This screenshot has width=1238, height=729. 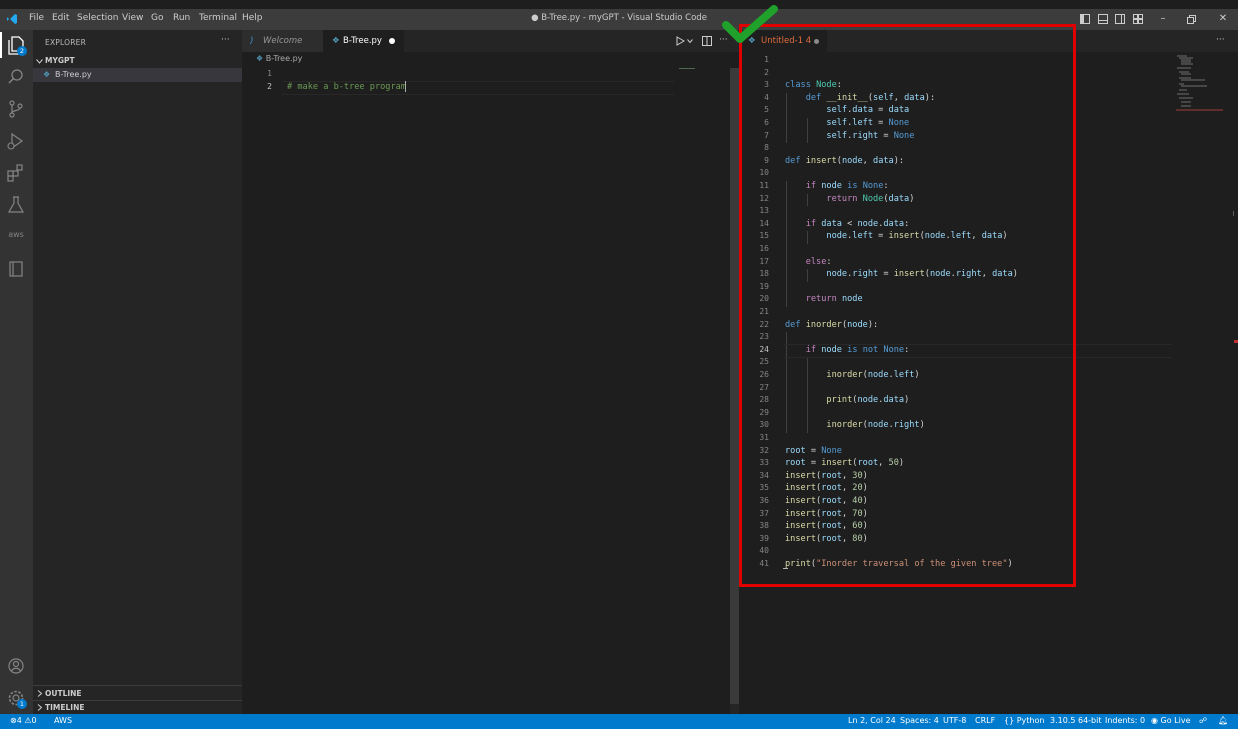 What do you see at coordinates (872, 720) in the screenshot?
I see `cursor-position: Ln 2, Col 24` at bounding box center [872, 720].